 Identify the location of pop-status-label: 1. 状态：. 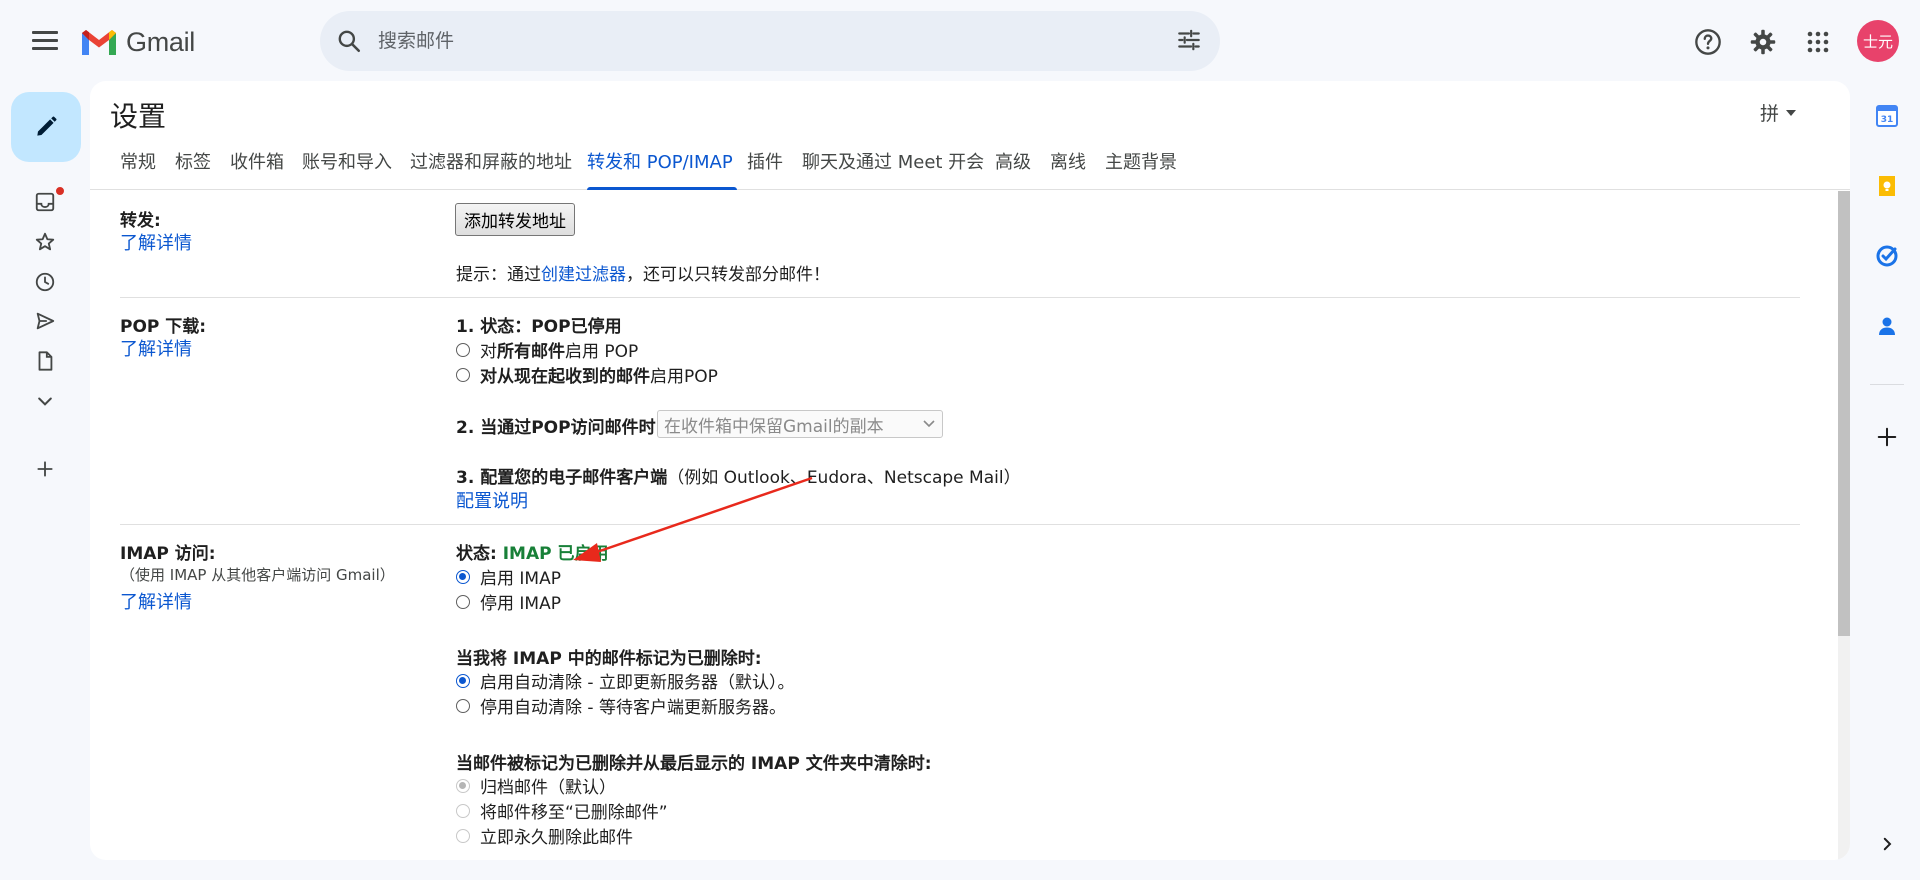
(494, 327).